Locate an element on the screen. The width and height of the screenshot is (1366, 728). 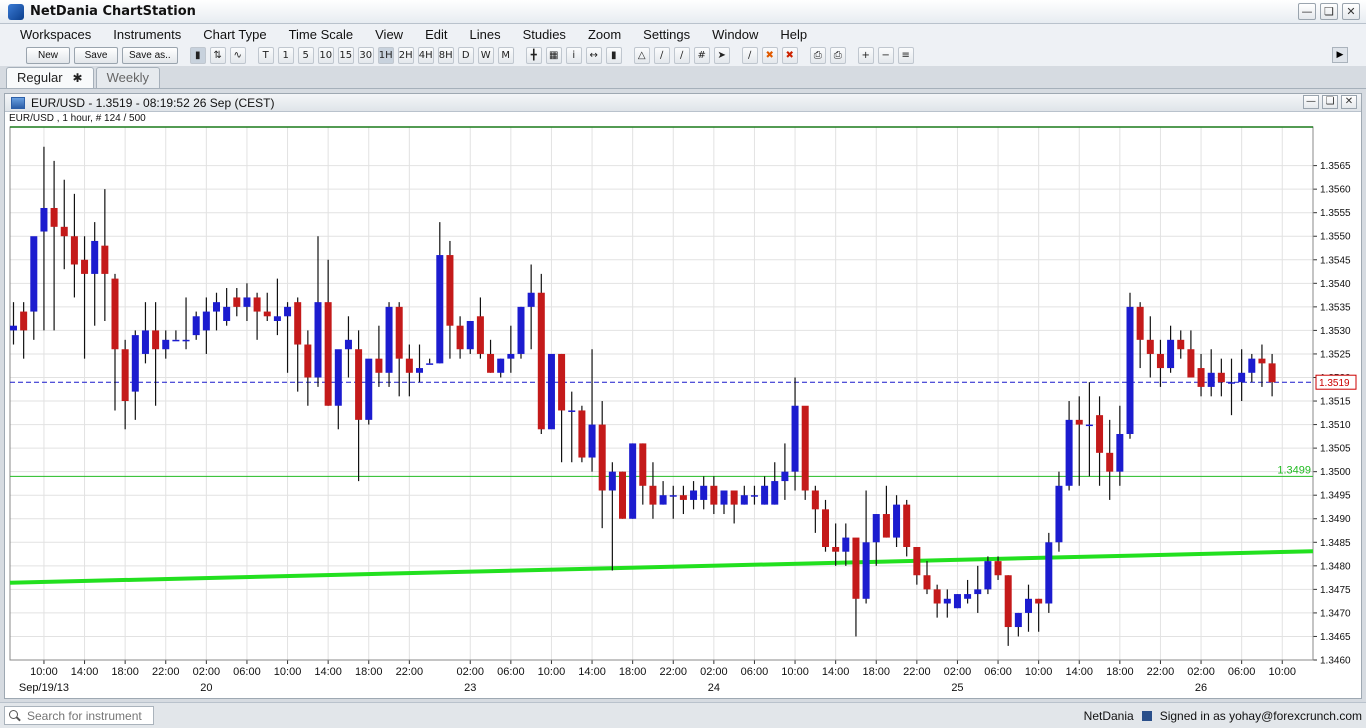
ohlc-bar-icon: ⇅ is located at coordinates (217, 55).